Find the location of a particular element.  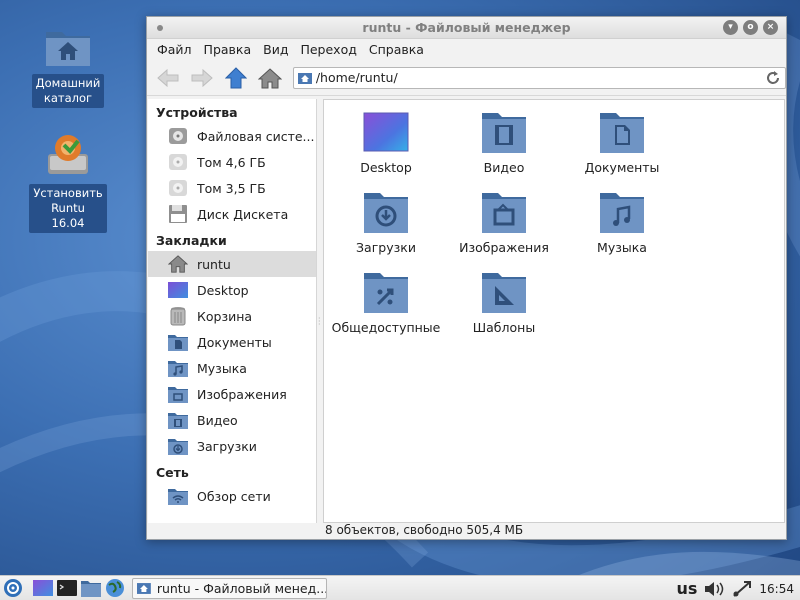

start-menu-button is located at coordinates (13, 588).